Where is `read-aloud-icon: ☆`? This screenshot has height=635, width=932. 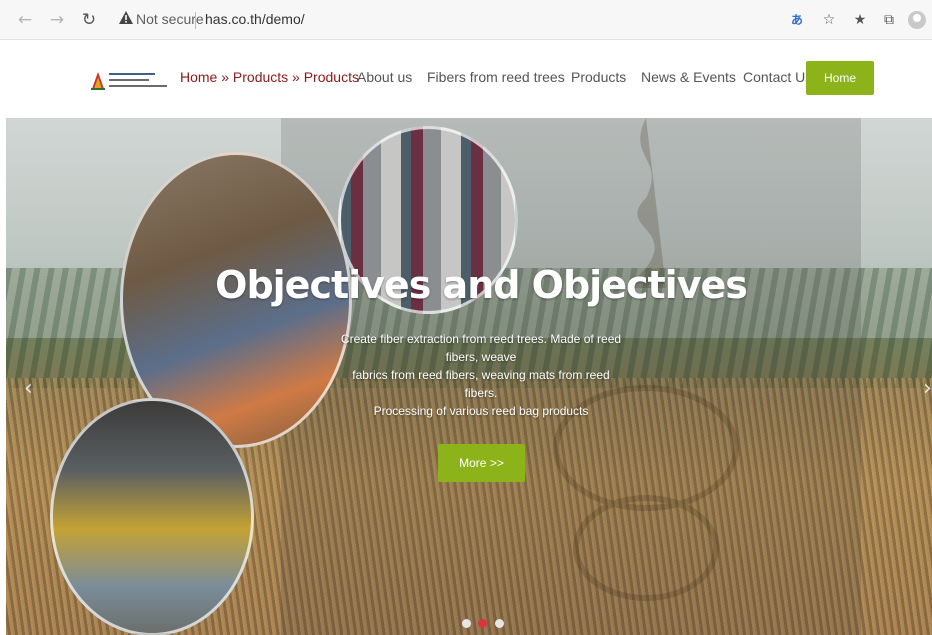
read-aloud-icon: ☆ is located at coordinates (829, 20).